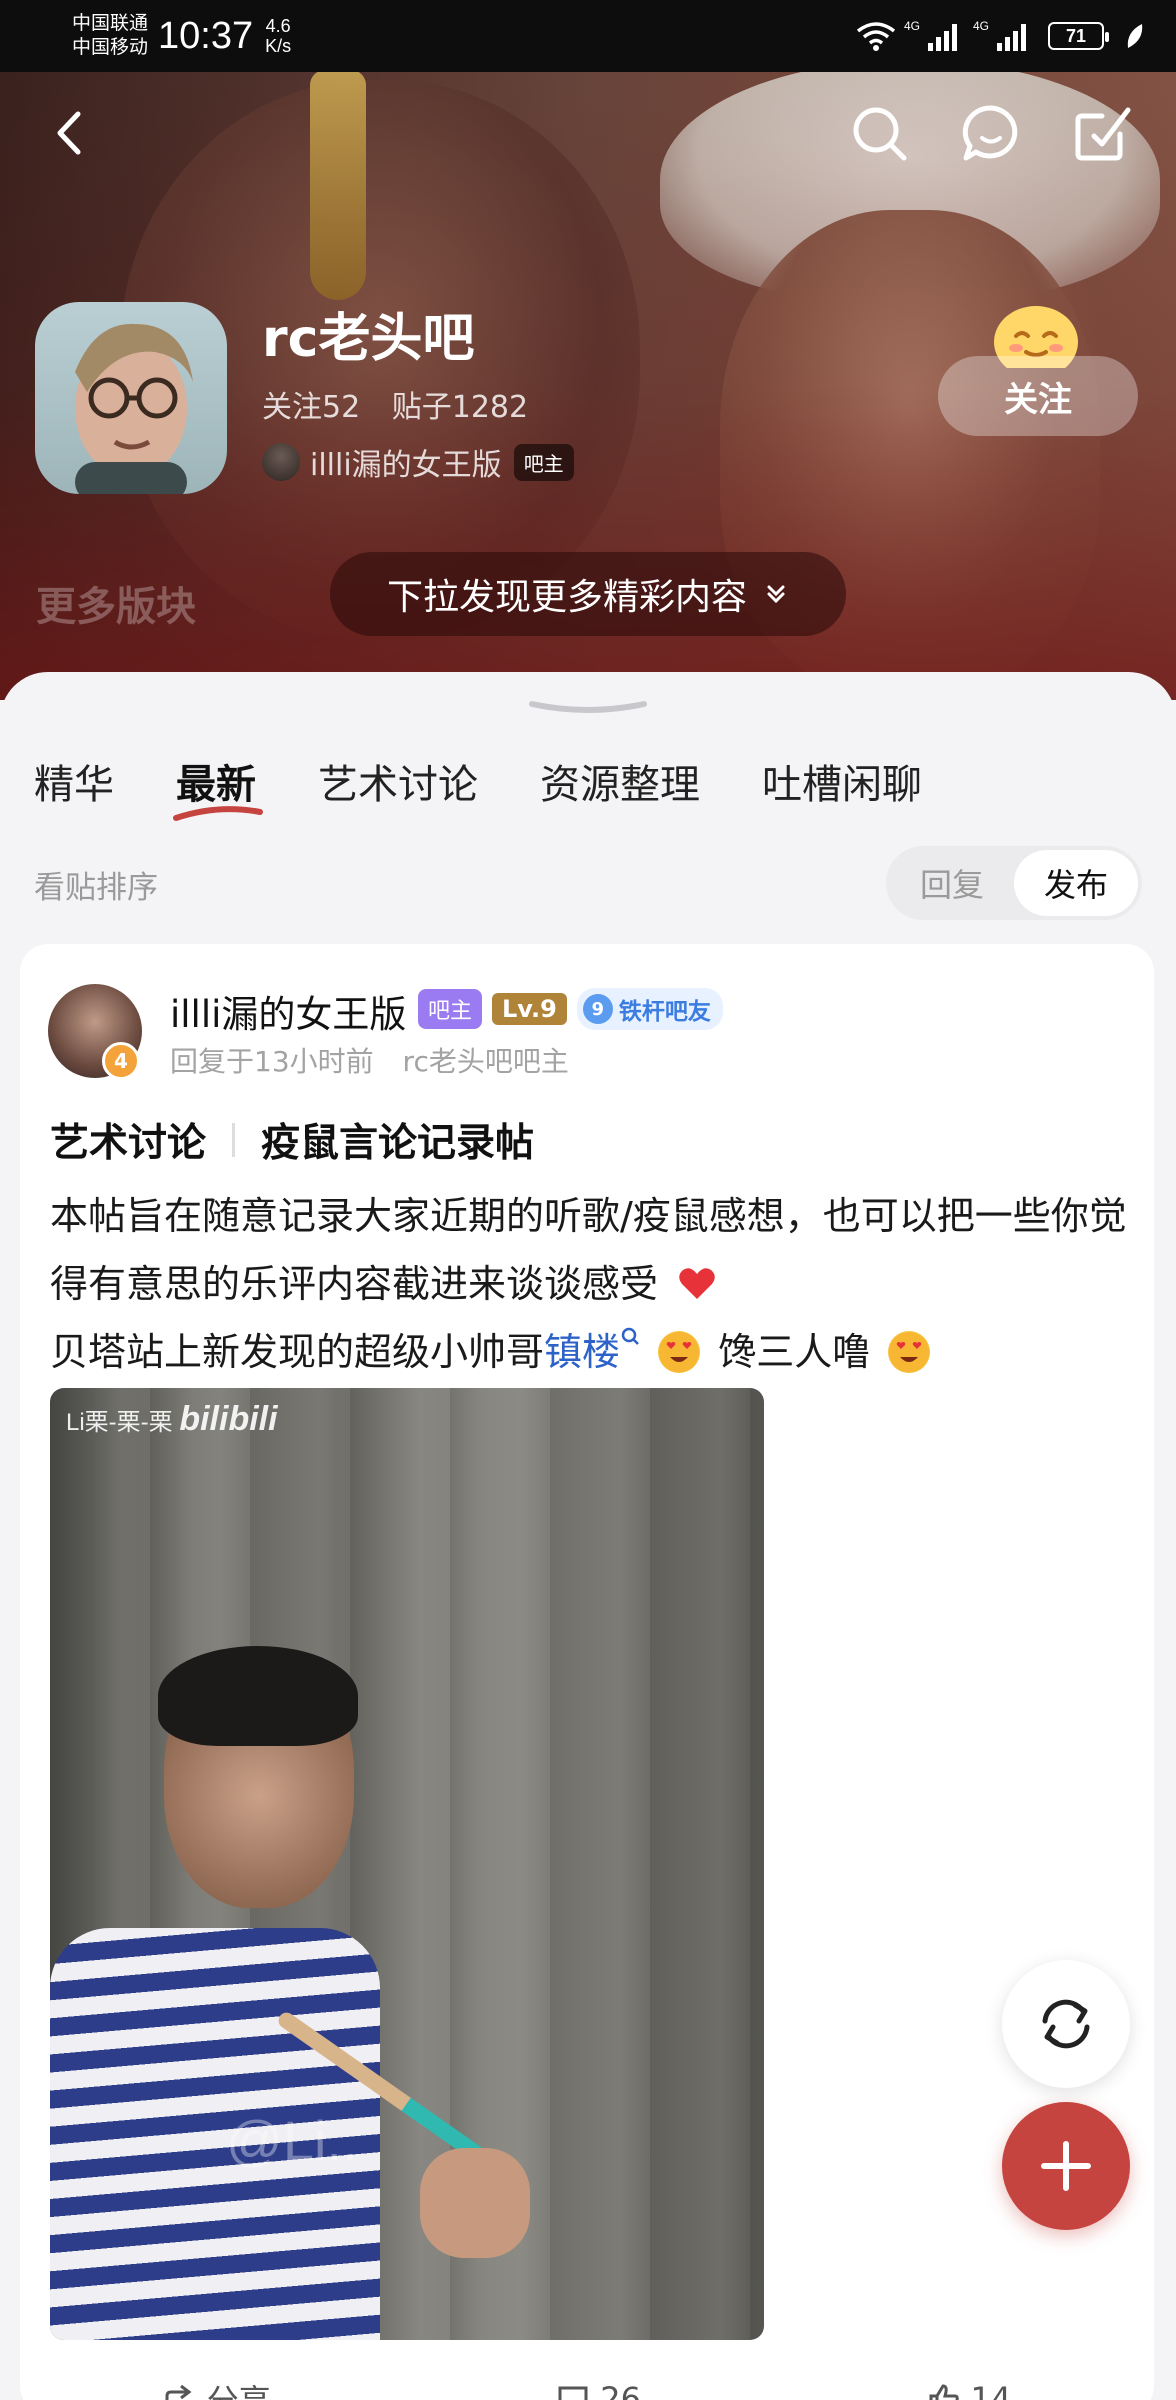 The height and width of the screenshot is (2400, 1176). Describe the element at coordinates (991, 133) in the screenshot. I see `message-icon` at that location.